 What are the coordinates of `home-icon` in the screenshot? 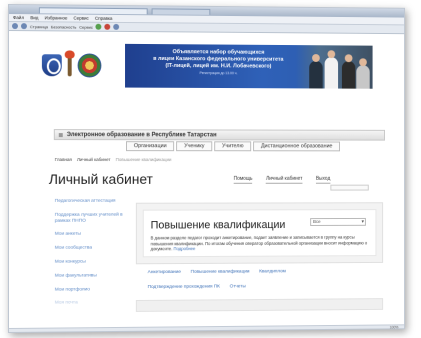 It's located at (14, 26).